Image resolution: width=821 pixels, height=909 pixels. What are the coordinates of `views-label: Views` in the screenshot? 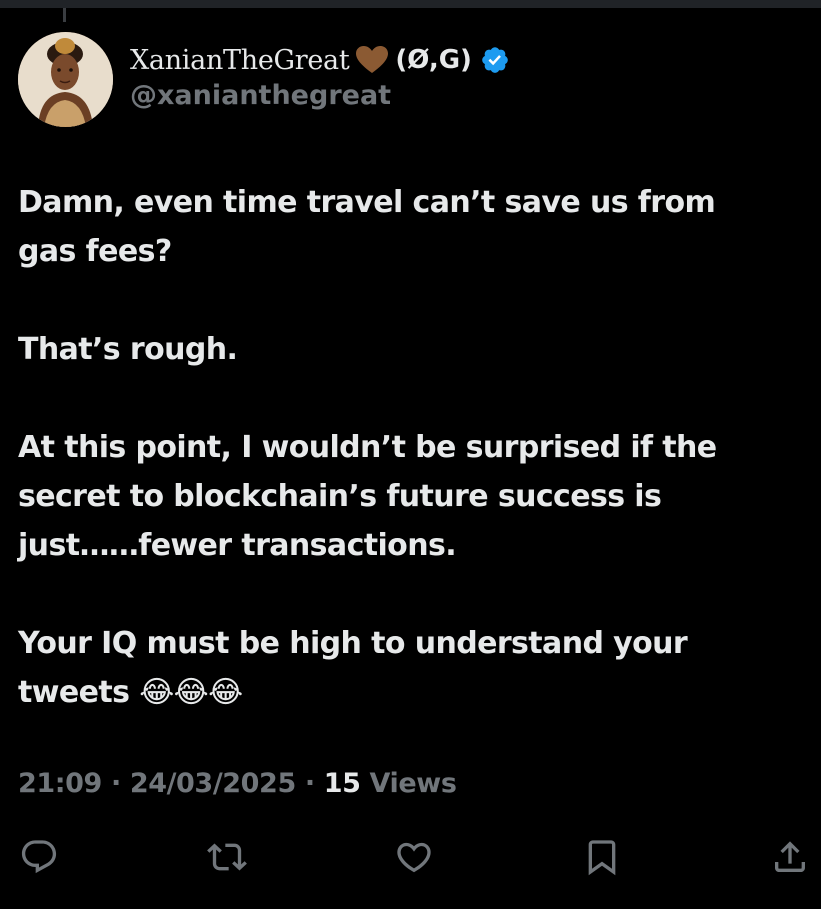 It's located at (413, 783).